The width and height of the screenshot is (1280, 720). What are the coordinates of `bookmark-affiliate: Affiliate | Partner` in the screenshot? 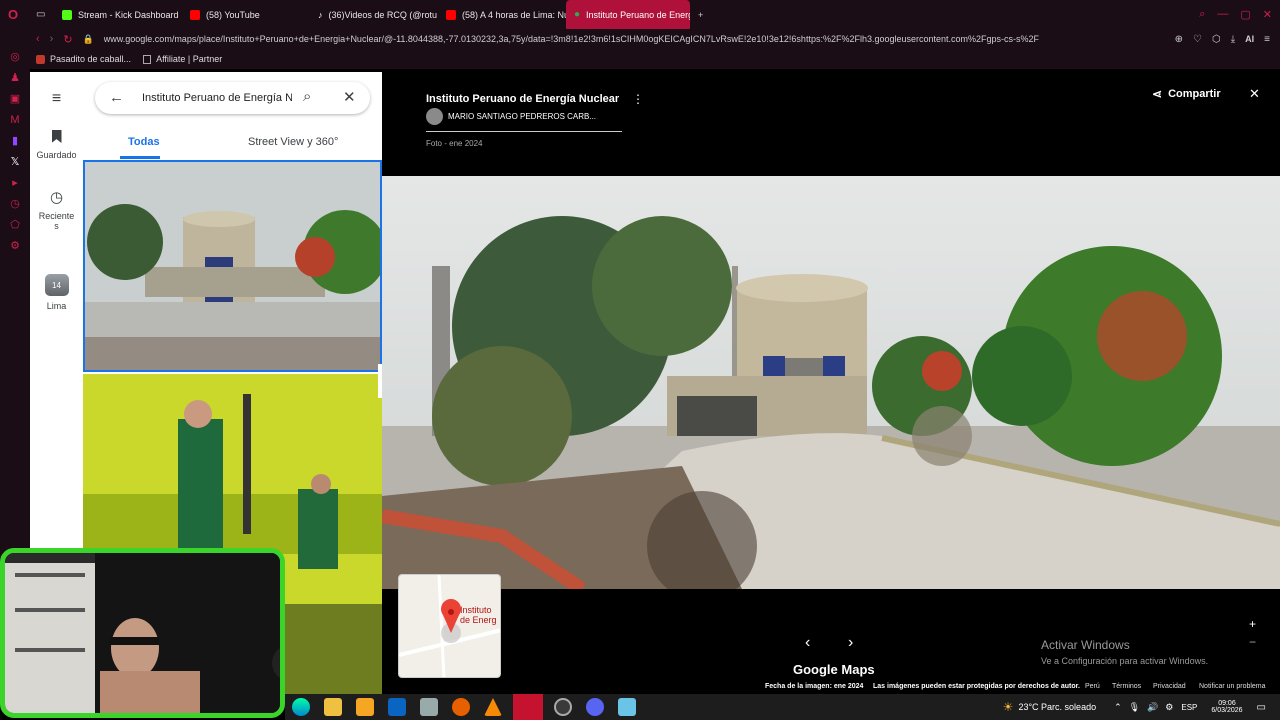 It's located at (182, 59).